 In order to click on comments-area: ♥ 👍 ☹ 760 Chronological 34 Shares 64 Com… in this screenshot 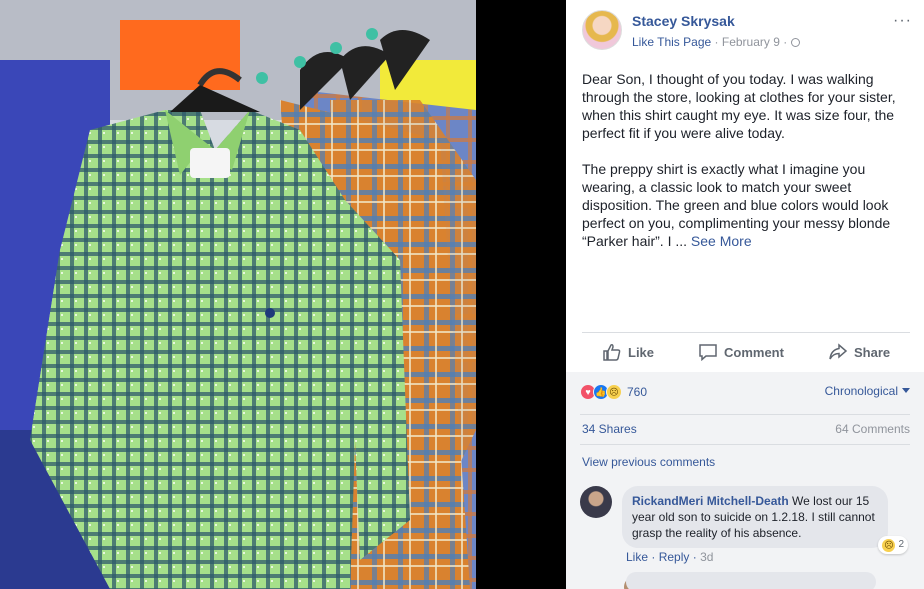, I will do `click(745, 480)`.